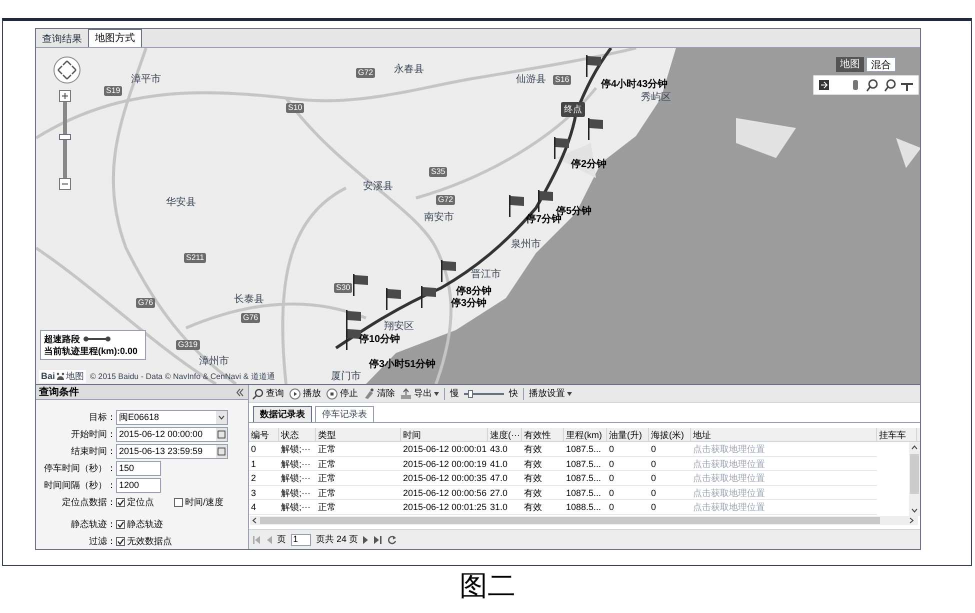  Describe the element at coordinates (573, 109) in the screenshot. I see `end-marker: 终点` at that location.